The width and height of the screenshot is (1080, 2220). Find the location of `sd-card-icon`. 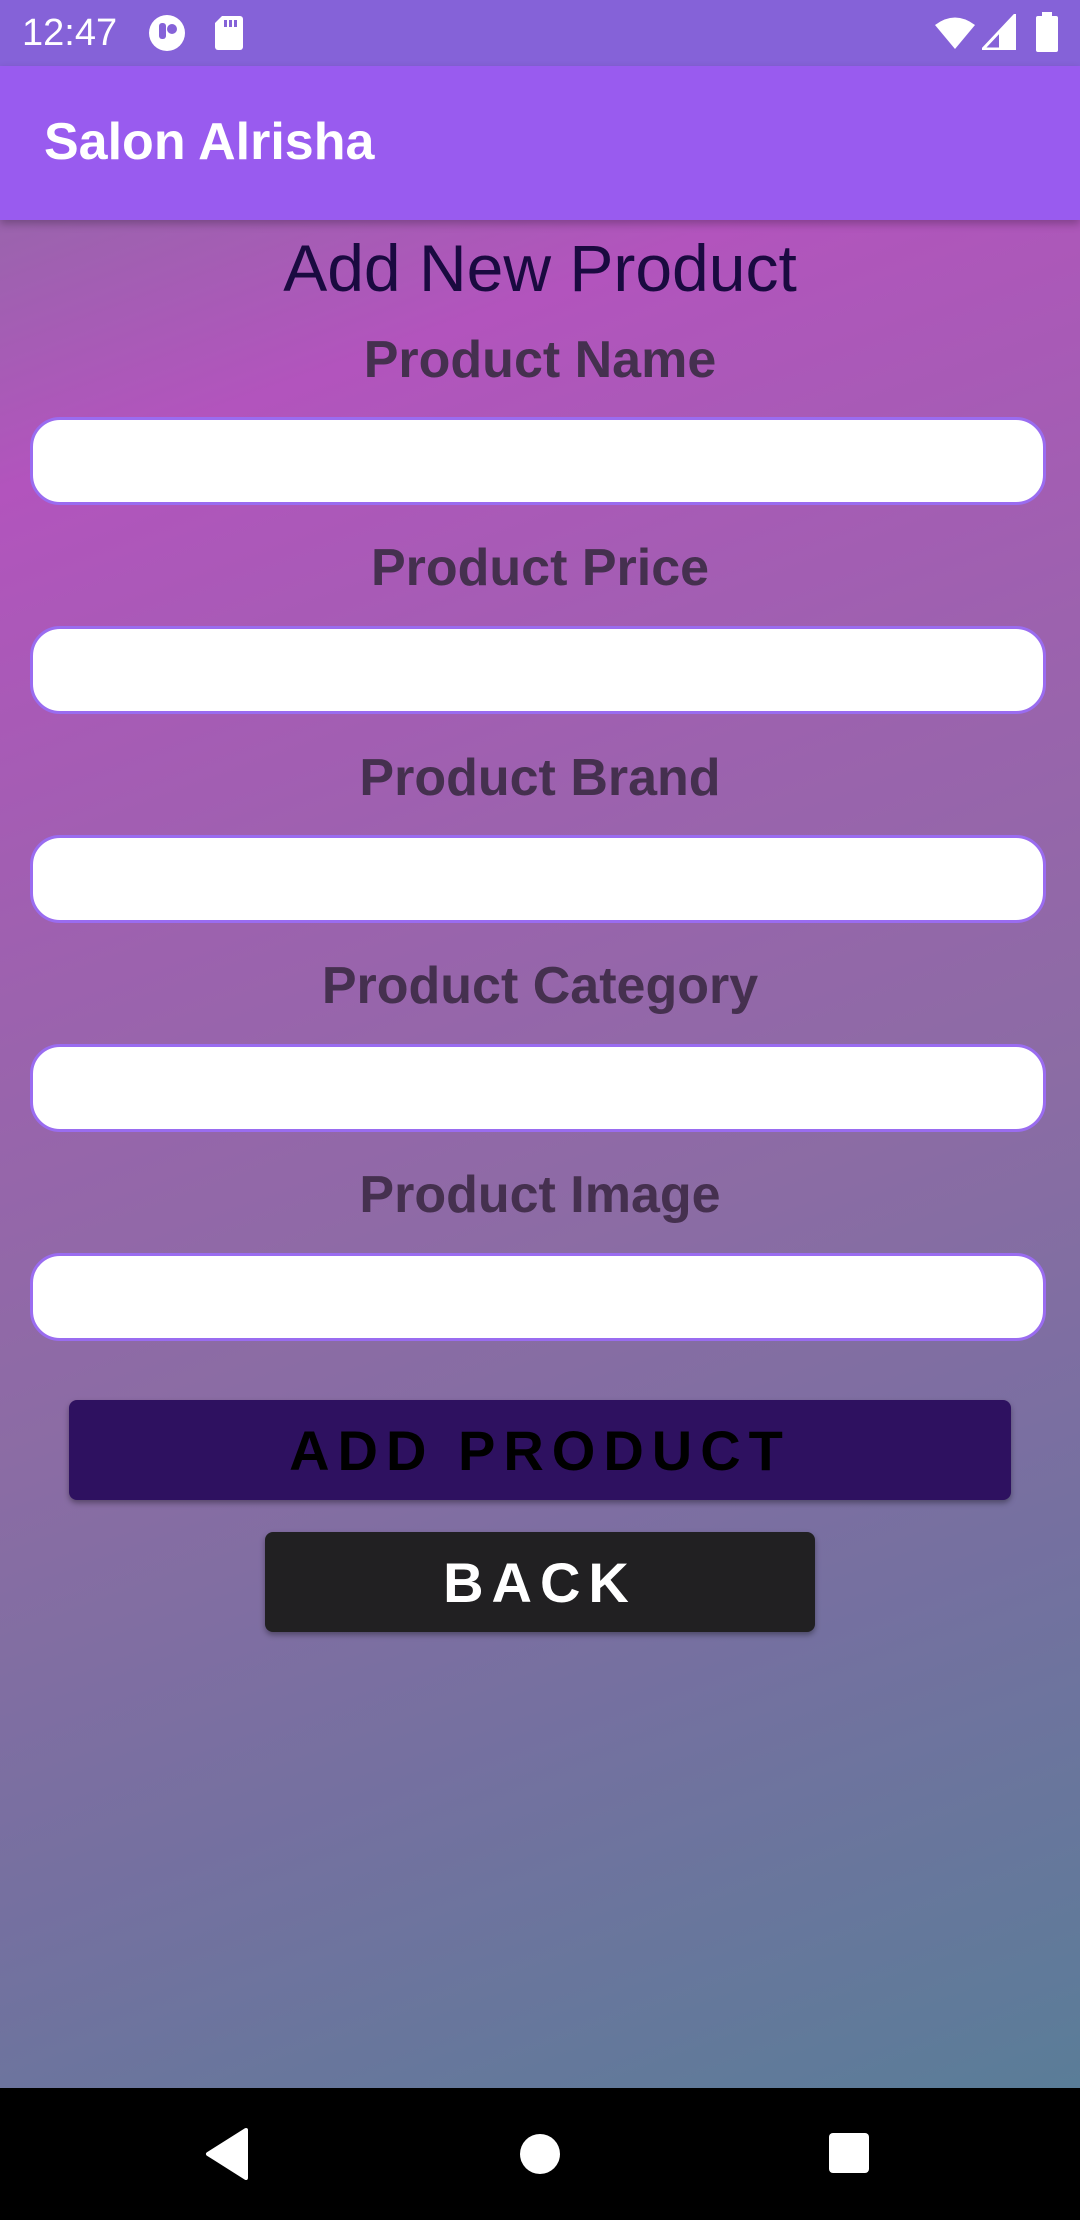

sd-card-icon is located at coordinates (229, 34).